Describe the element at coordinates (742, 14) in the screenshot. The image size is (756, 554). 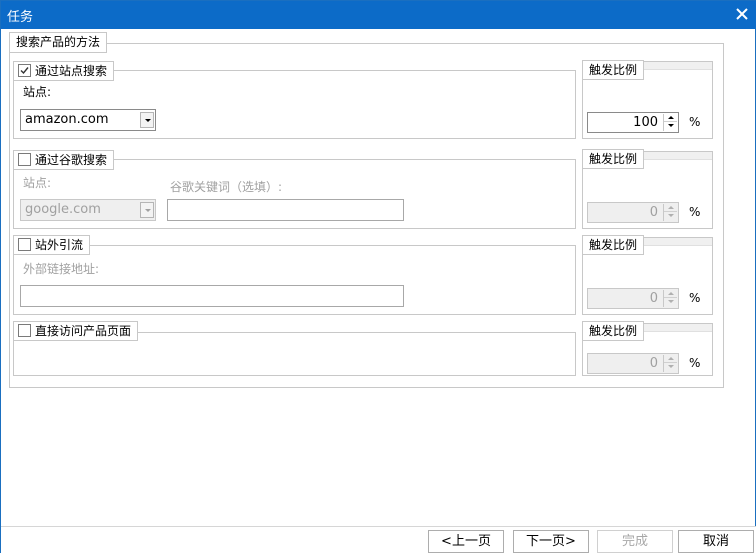
I see `close-icon` at that location.